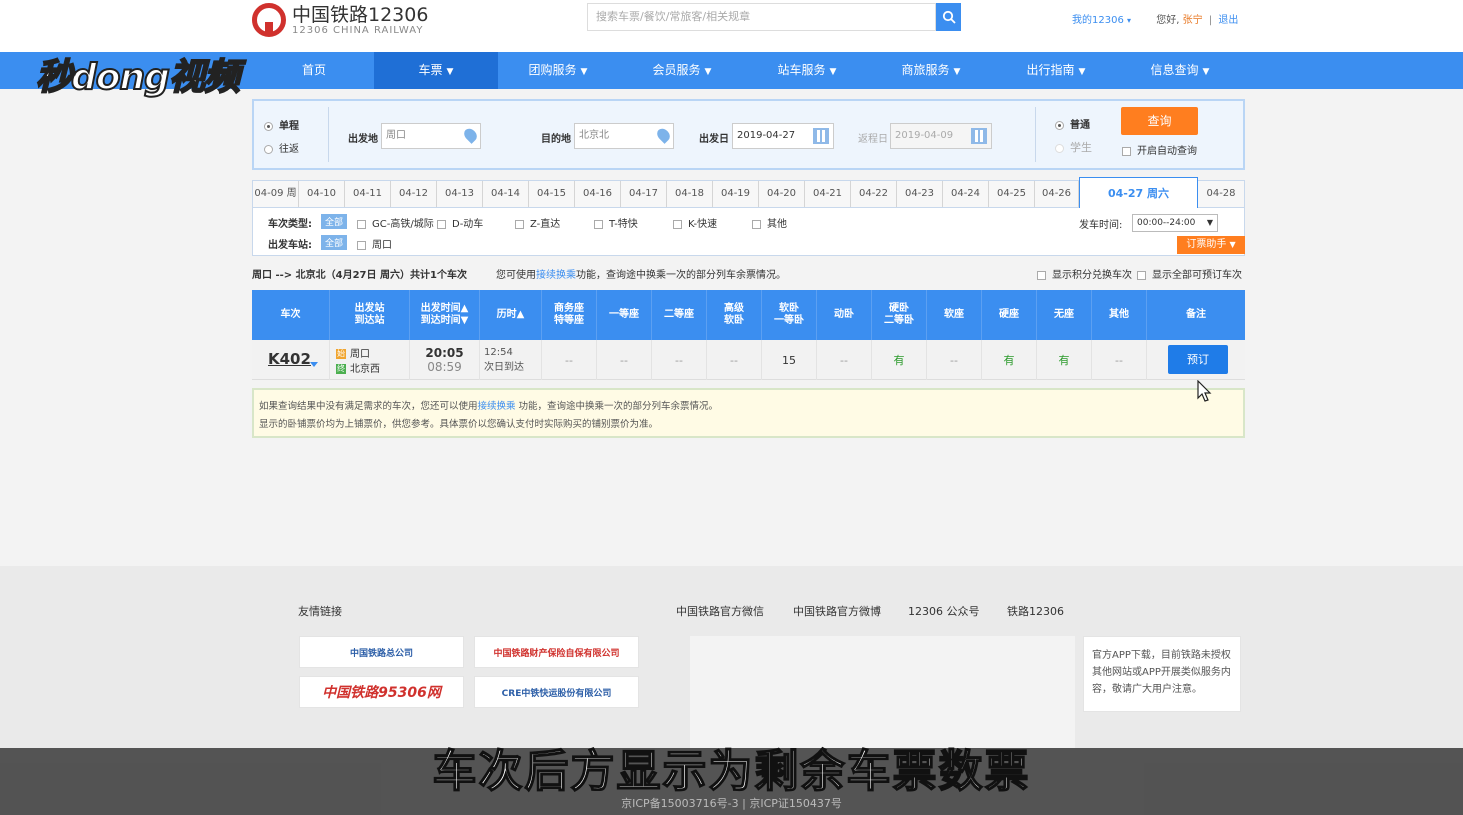  I want to click on date-tab-selected: 04-27 周六, so click(1138, 192).